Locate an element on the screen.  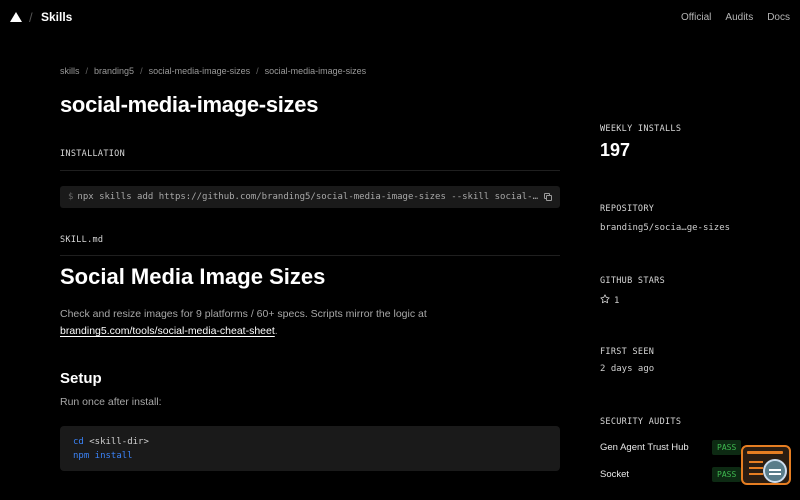
setup-subtext: Run once after install: is located at coordinates (111, 402).